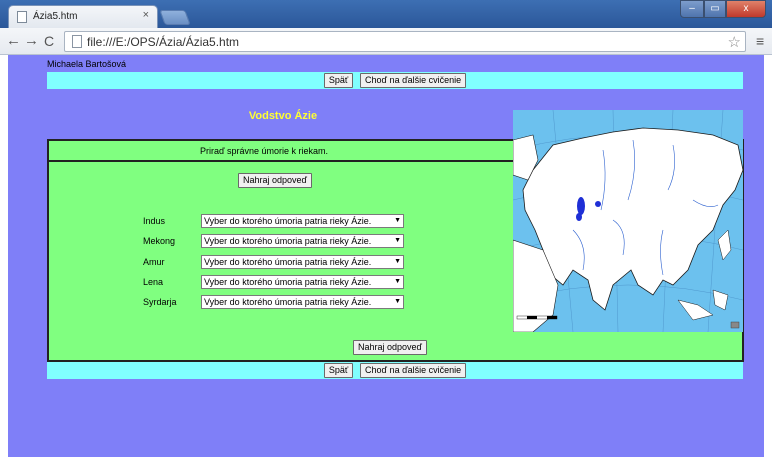  Describe the element at coordinates (405, 41) in the screenshot. I see `address-bar: file:///E:/OPS/Ázia/Ázia5.htm ☆` at that location.